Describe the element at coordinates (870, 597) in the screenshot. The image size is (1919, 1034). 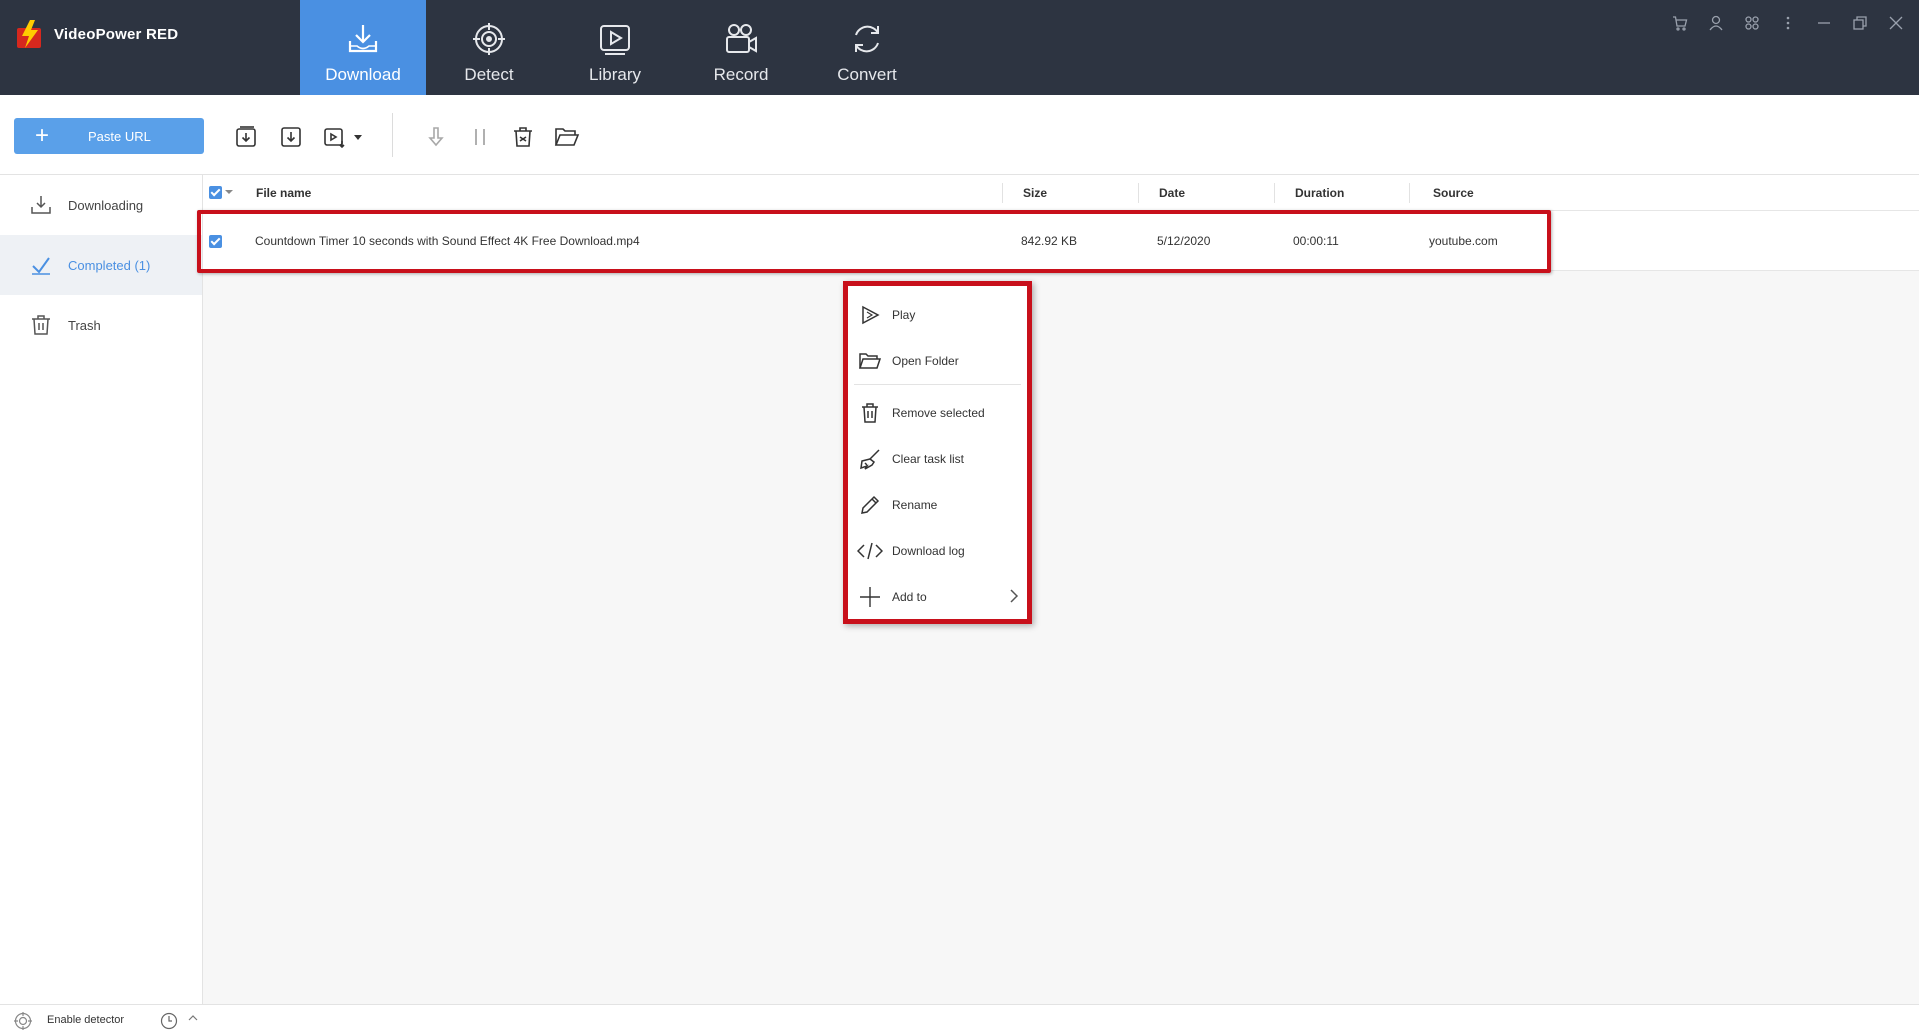
I see `plus-icon` at that location.